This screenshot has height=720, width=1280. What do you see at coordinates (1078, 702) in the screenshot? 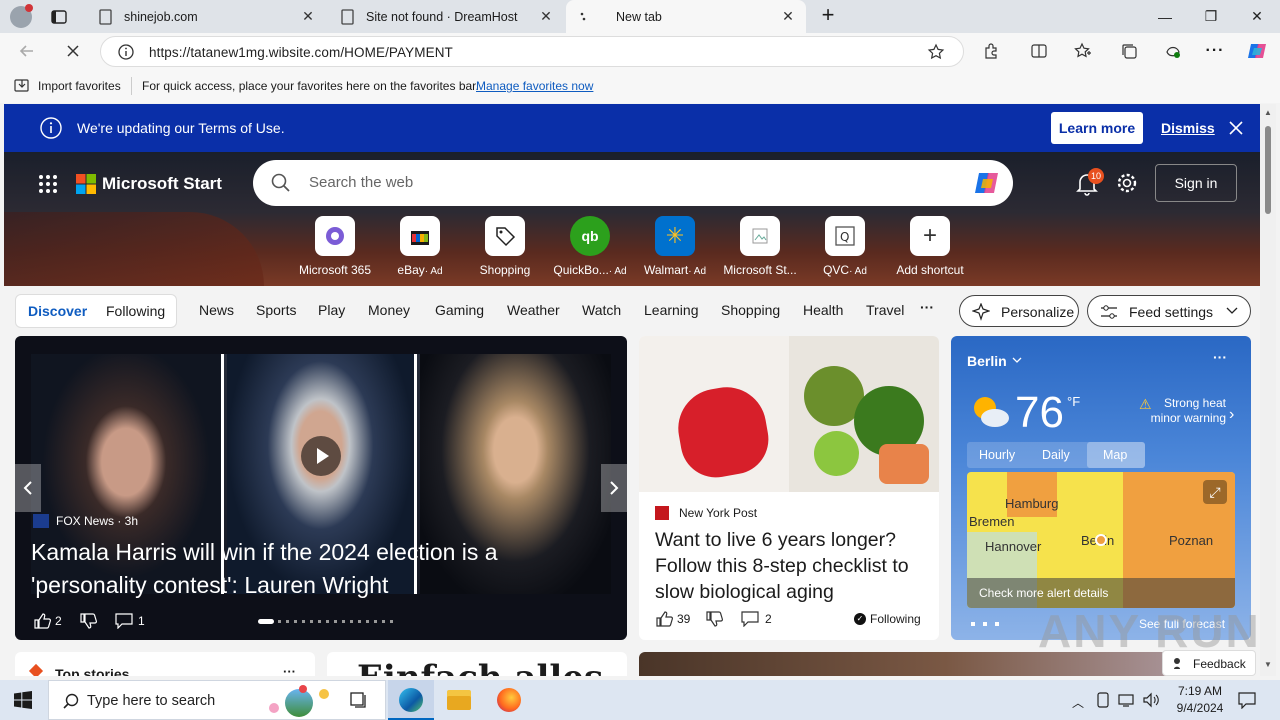
I see `show-hidden-icons: ︿` at bounding box center [1078, 702].